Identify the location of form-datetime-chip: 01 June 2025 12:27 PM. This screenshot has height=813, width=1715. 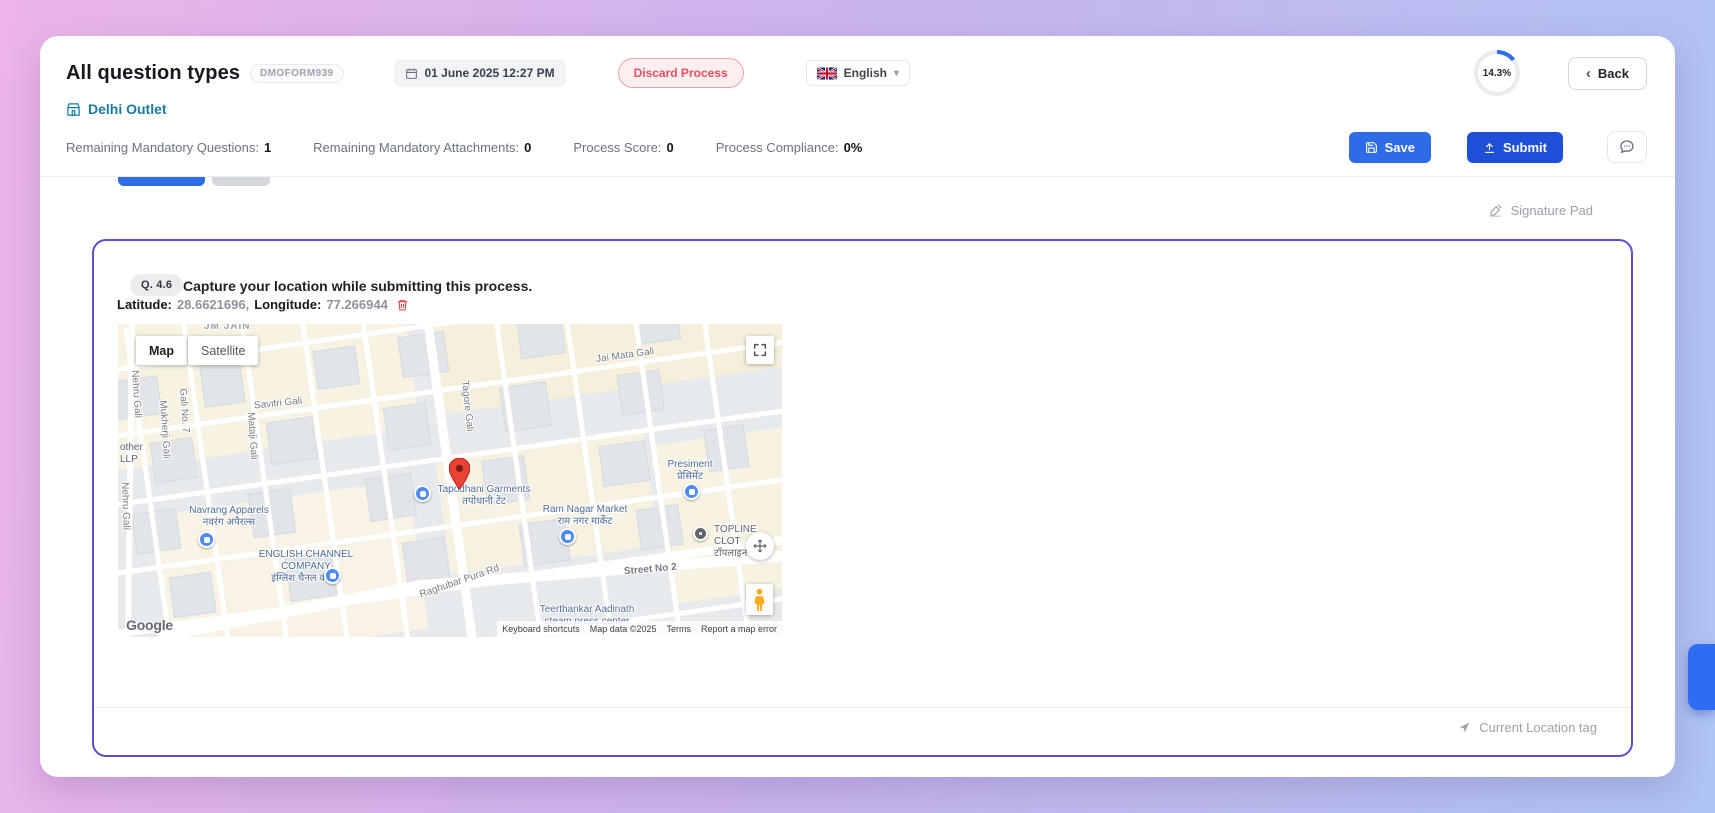
(479, 73).